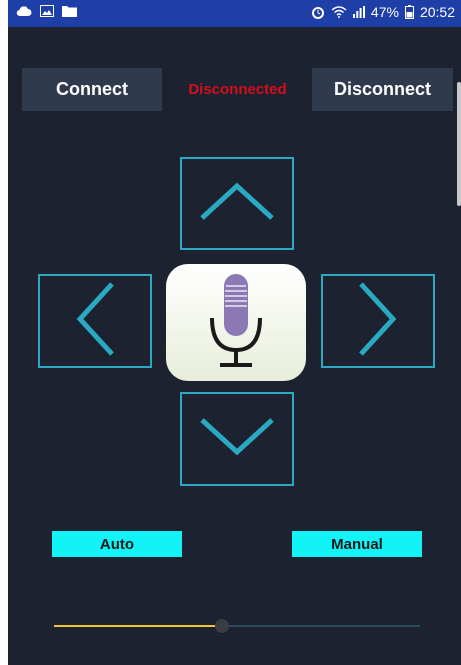  I want to click on chevron-left-icon, so click(95, 321).